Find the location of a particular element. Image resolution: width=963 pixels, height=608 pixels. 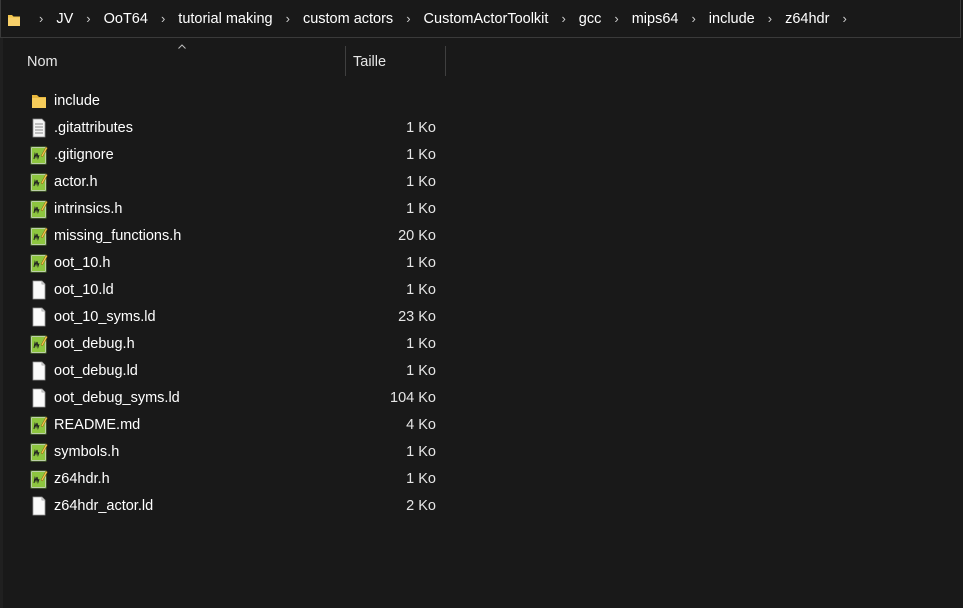

breadcrumb-item: › CustomActorToolkit is located at coordinates (473, 19).